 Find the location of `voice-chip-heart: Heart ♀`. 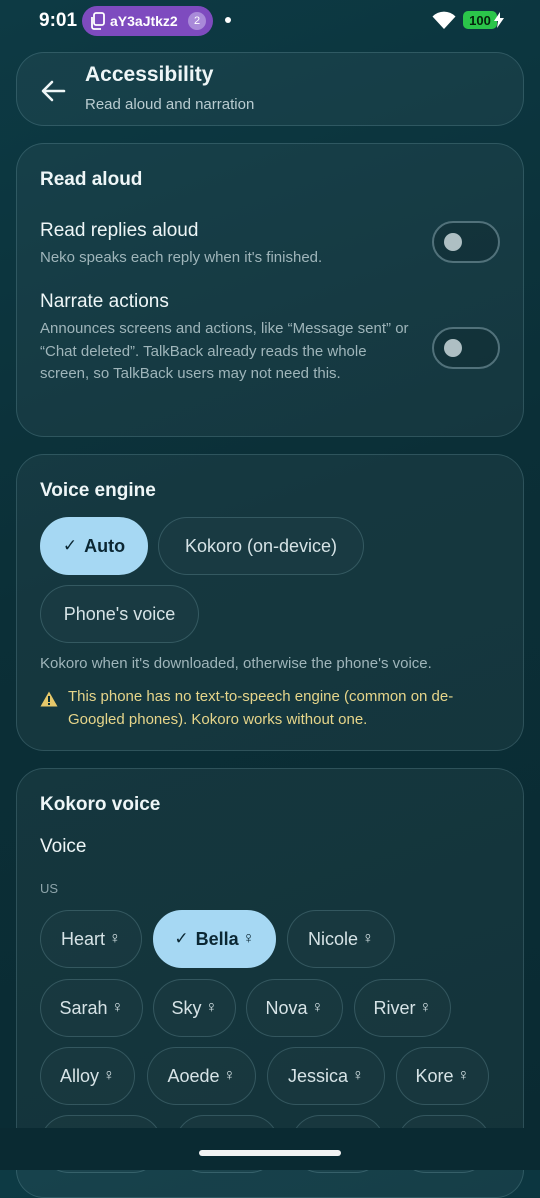

voice-chip-heart: Heart ♀ is located at coordinates (91, 939).